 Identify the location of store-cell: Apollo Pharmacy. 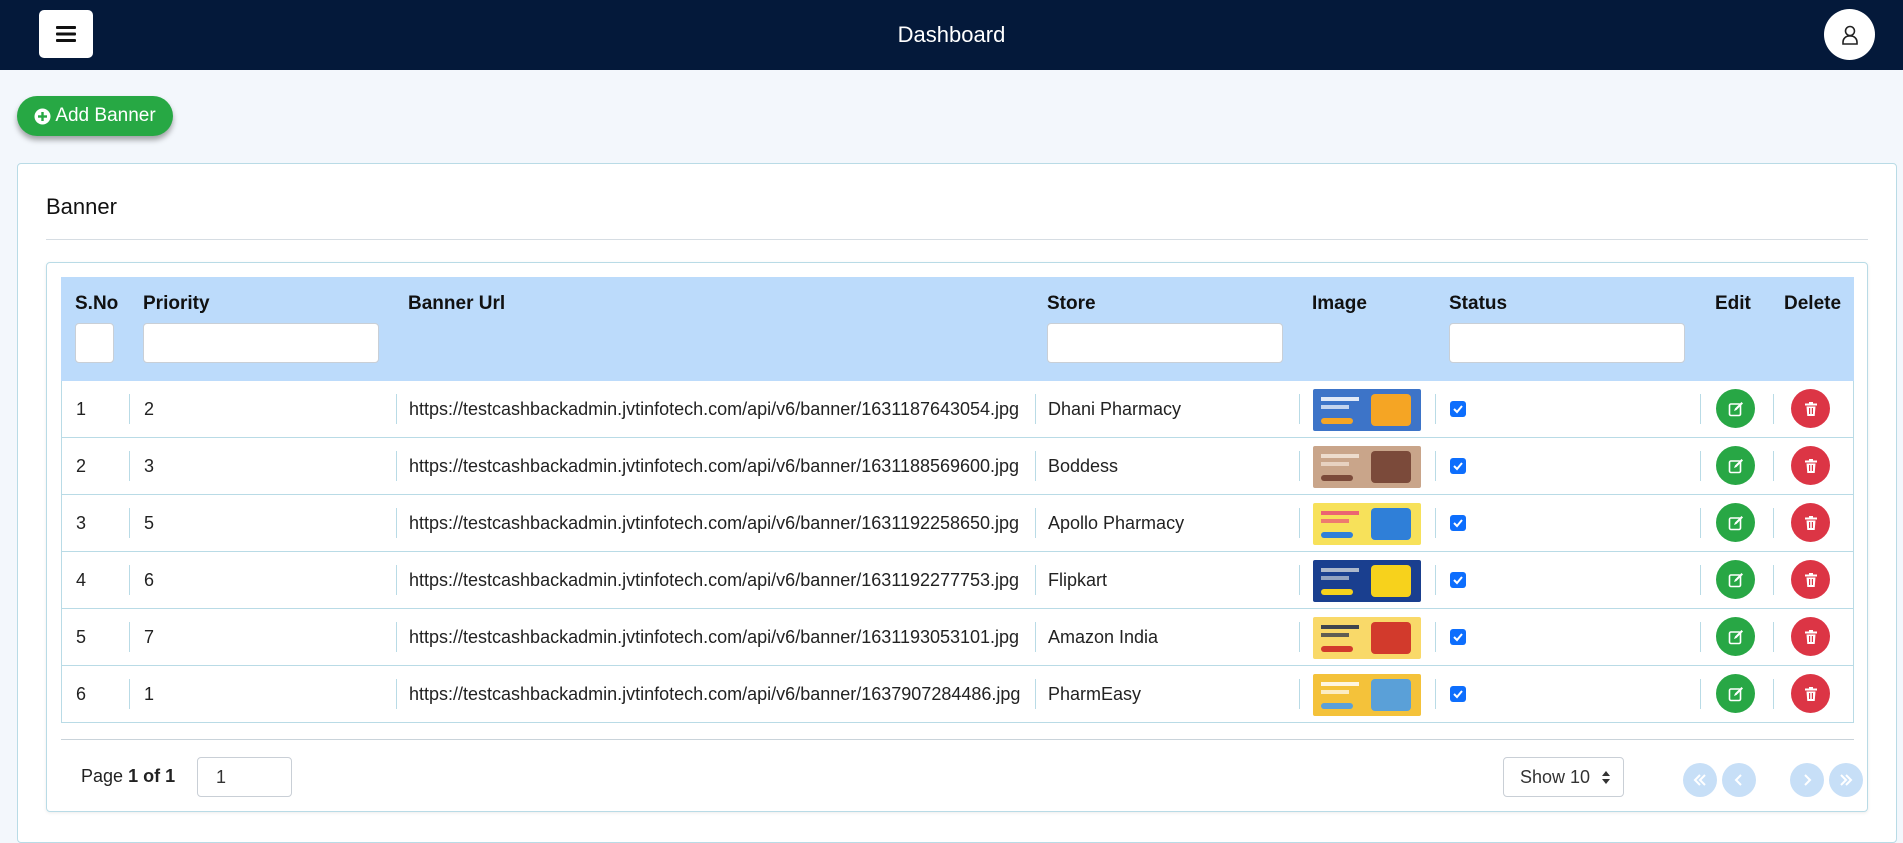
(1116, 523).